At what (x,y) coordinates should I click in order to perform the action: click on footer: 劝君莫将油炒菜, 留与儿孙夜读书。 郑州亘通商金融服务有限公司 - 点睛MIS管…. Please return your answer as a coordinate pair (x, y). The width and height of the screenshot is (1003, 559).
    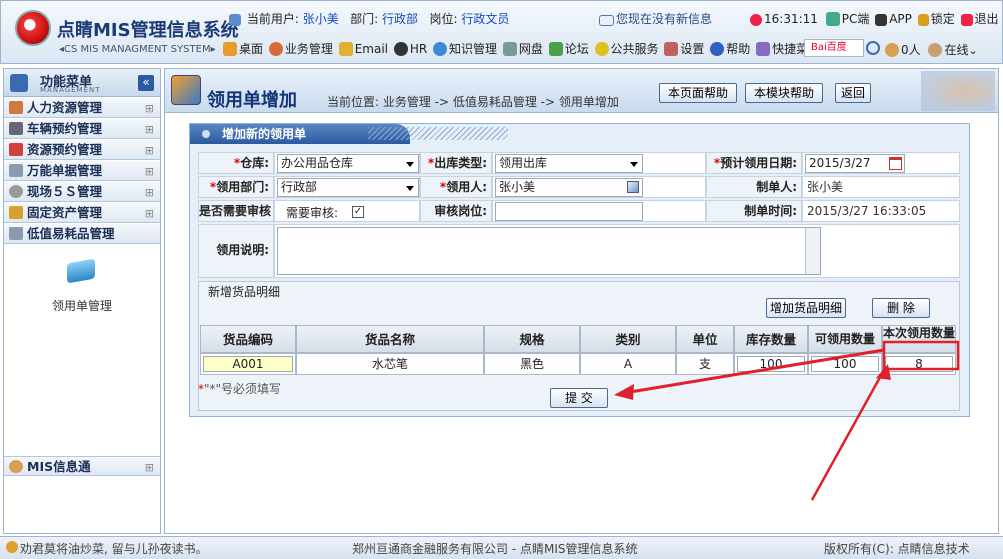
    Looking at the image, I should click on (501, 547).